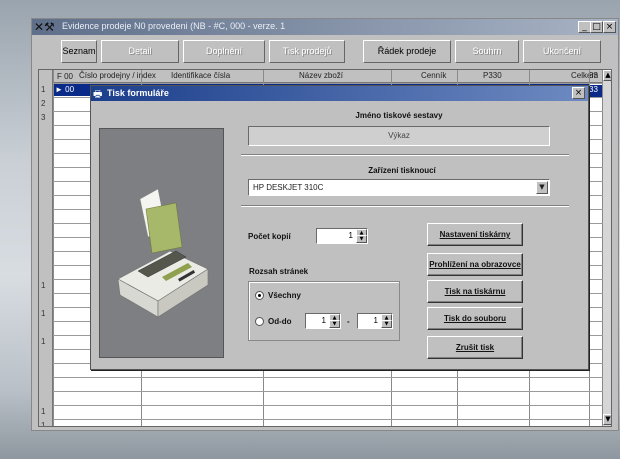  Describe the element at coordinates (321, 75) in the screenshot. I see `column-header: Název zboží` at that location.